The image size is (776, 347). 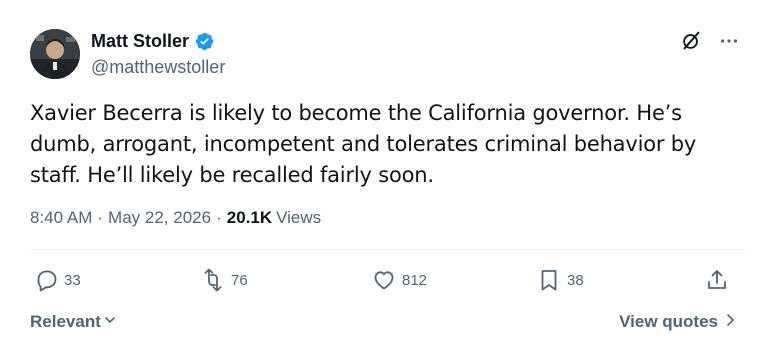 I want to click on share-button, so click(x=717, y=280).